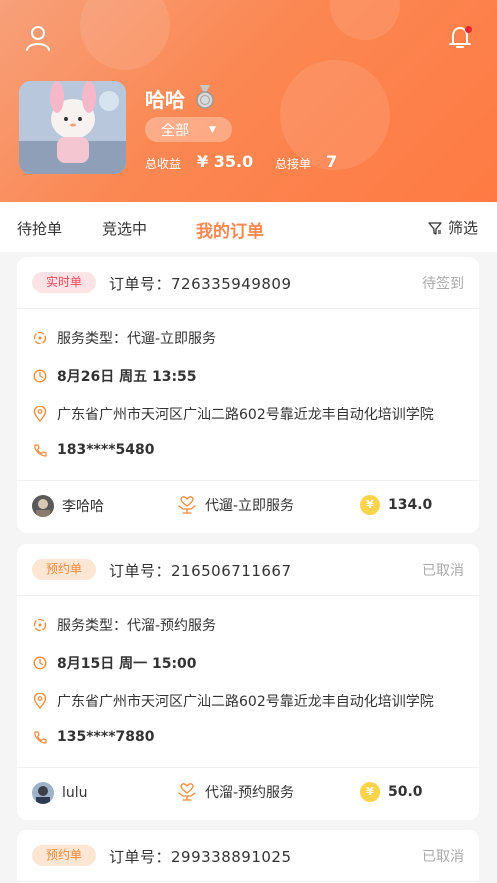 The image size is (497, 883). I want to click on notification-dot, so click(468, 29).